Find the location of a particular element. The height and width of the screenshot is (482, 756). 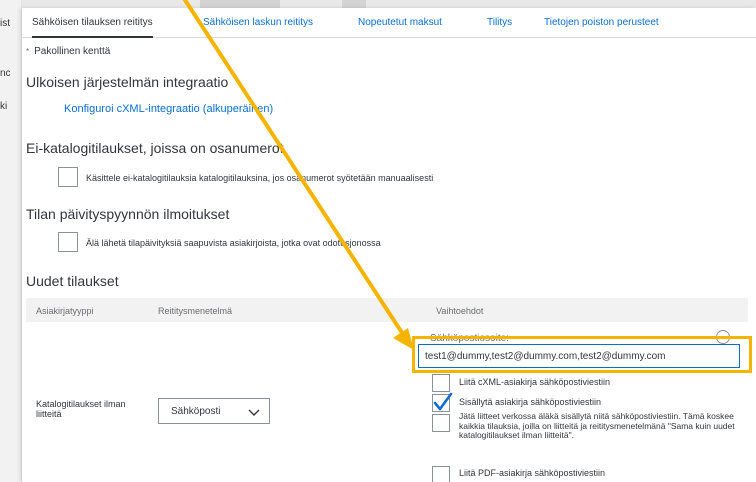

include-document-checkbox is located at coordinates (442, 402).